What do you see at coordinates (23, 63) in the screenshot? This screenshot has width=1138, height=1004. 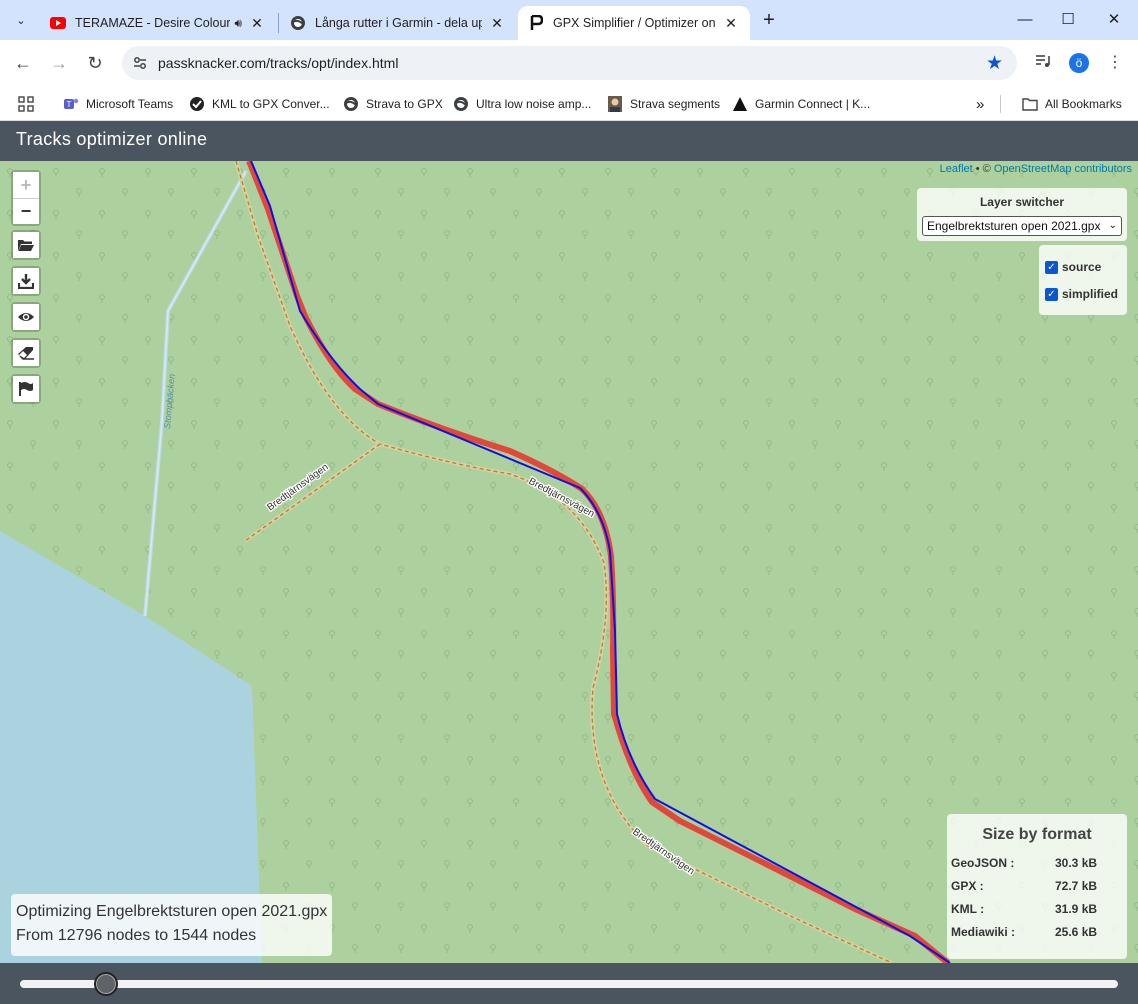 I see `back-button: ←` at bounding box center [23, 63].